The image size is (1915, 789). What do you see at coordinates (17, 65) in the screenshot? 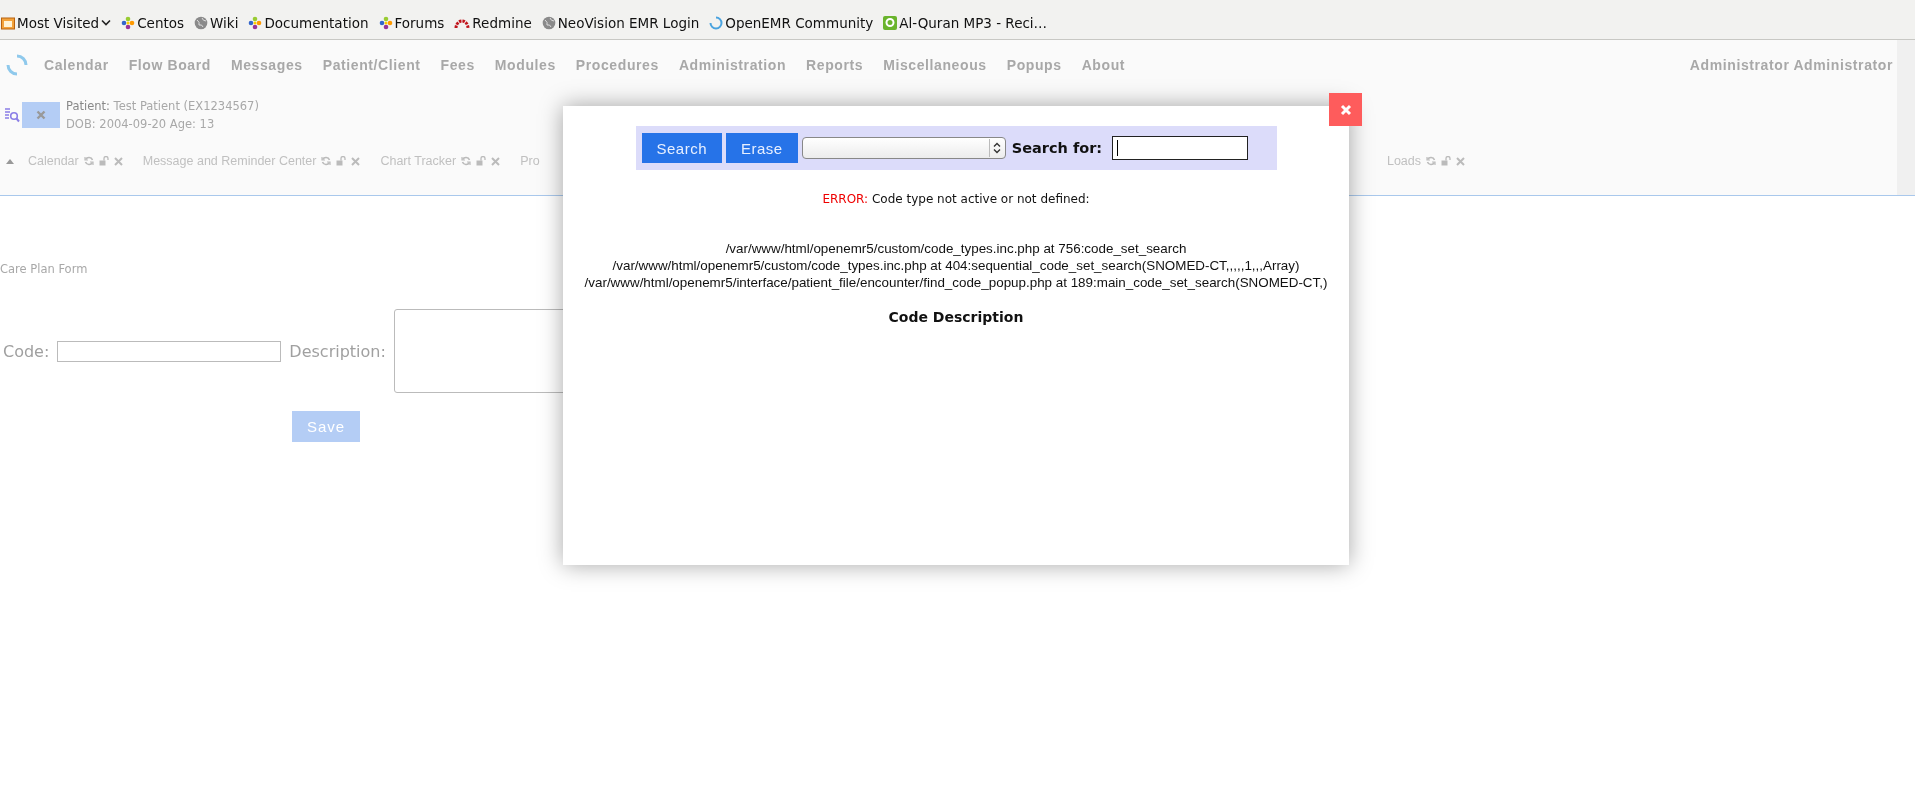
I see `logo-icon` at bounding box center [17, 65].